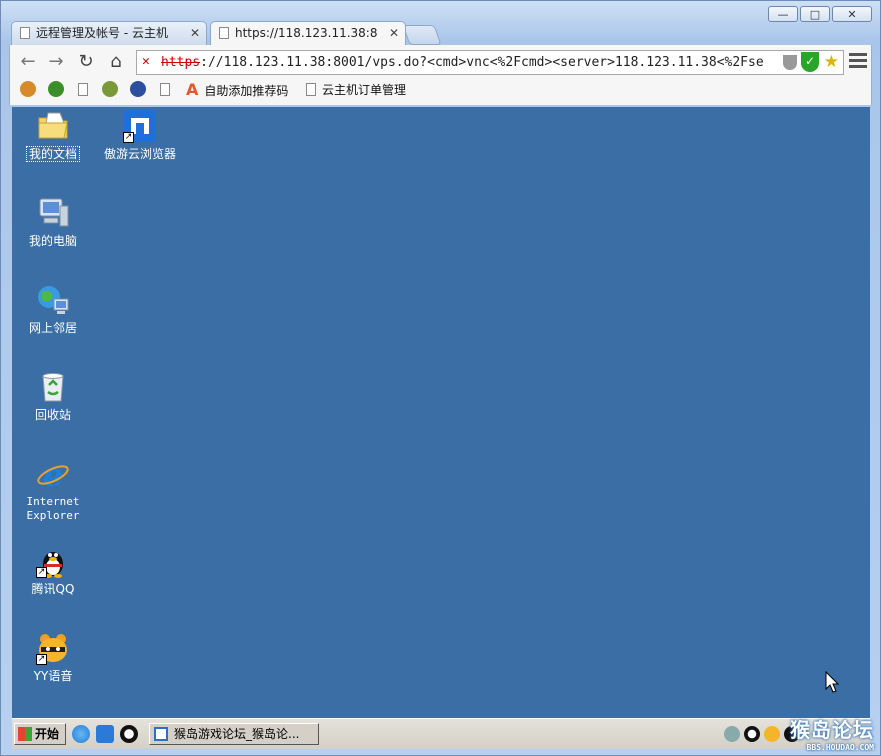  What do you see at coordinates (783, 14) in the screenshot?
I see `minimize-button: —` at bounding box center [783, 14].